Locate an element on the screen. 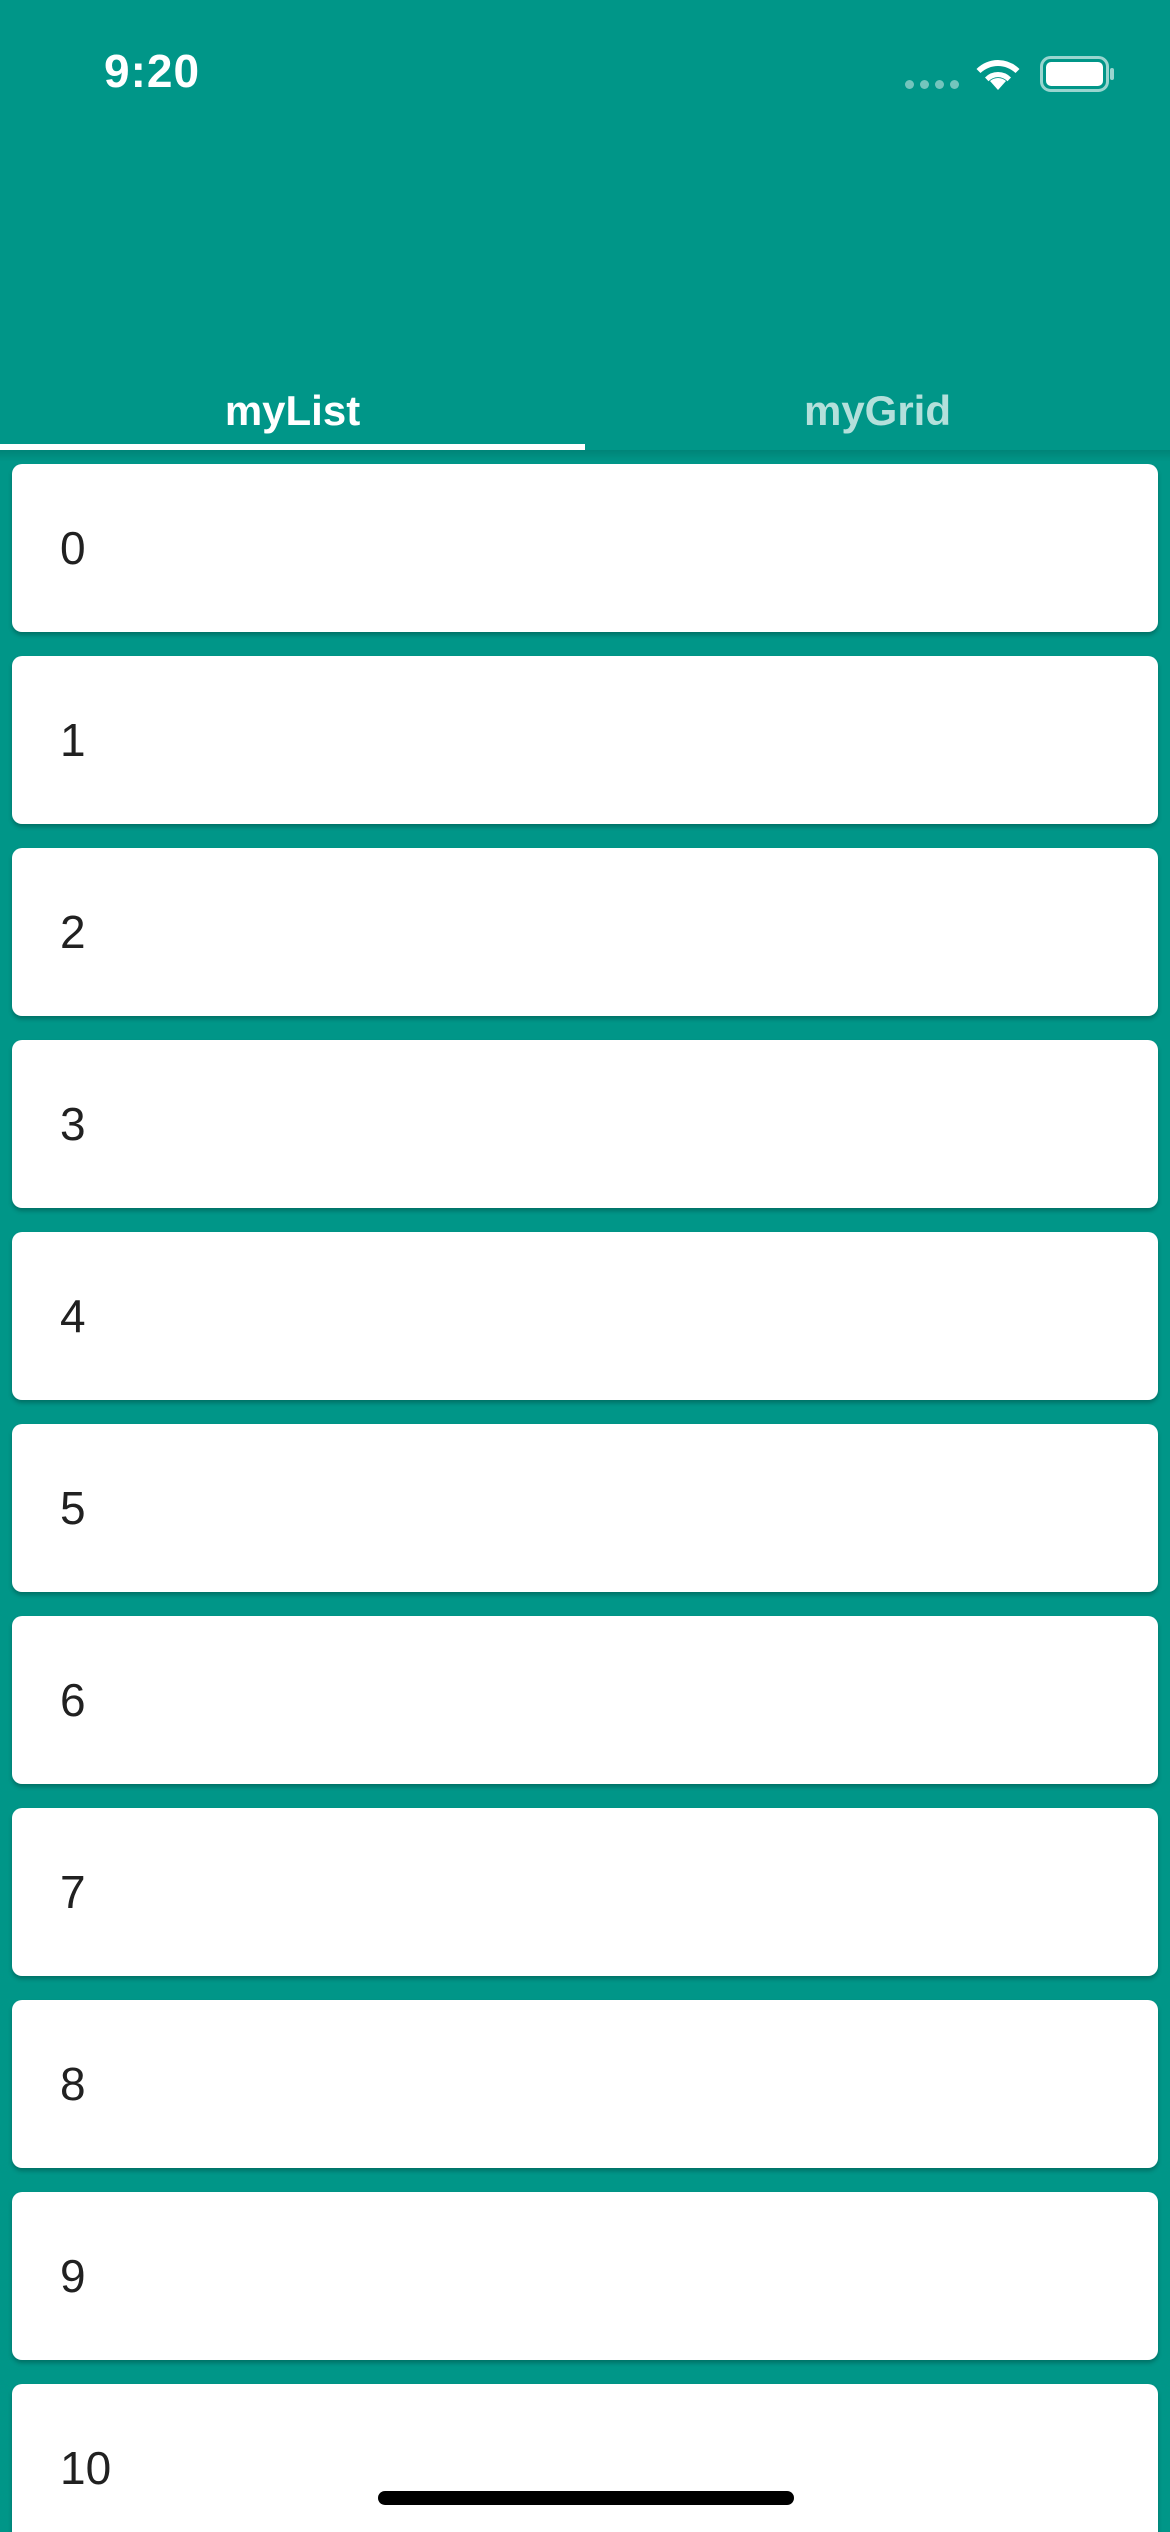 This screenshot has height=2532, width=1170. list-item-label: 8 is located at coordinates (73, 2084).